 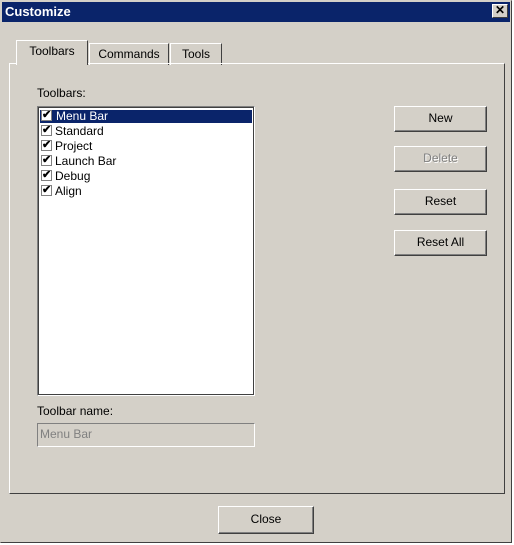 I want to click on list-item: ✔ Align, so click(x=146, y=191).